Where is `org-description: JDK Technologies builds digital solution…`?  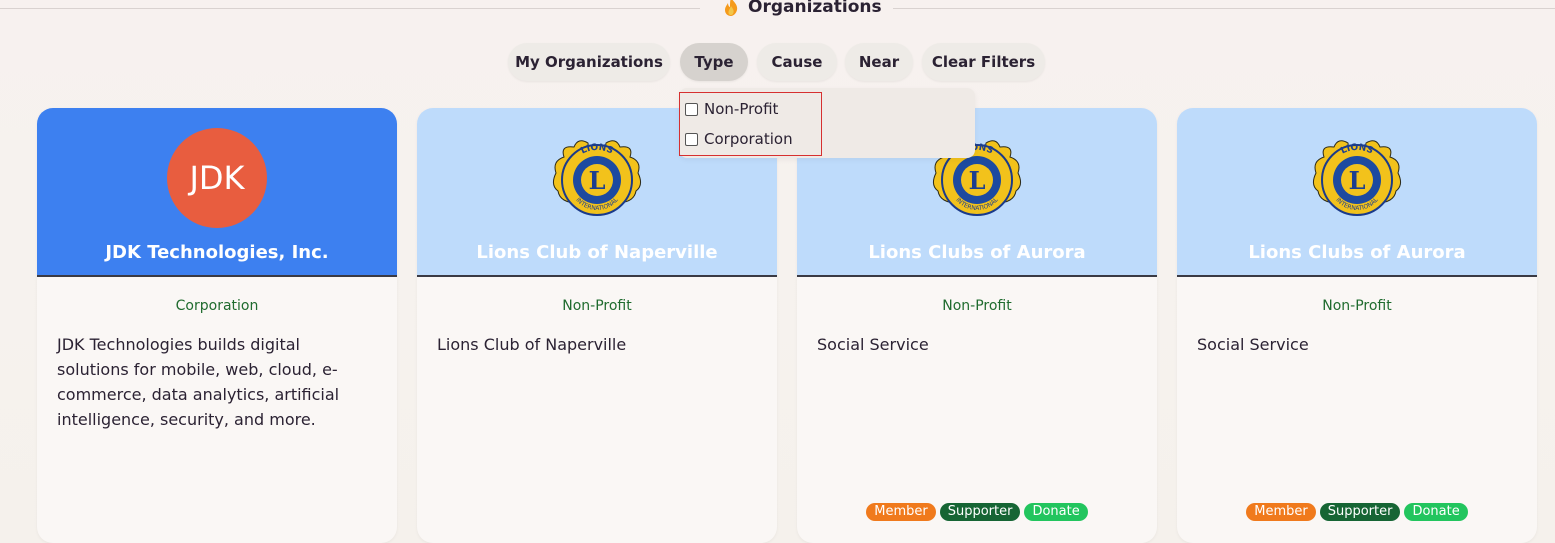
org-description: JDK Technologies builds digital solution… is located at coordinates (198, 382).